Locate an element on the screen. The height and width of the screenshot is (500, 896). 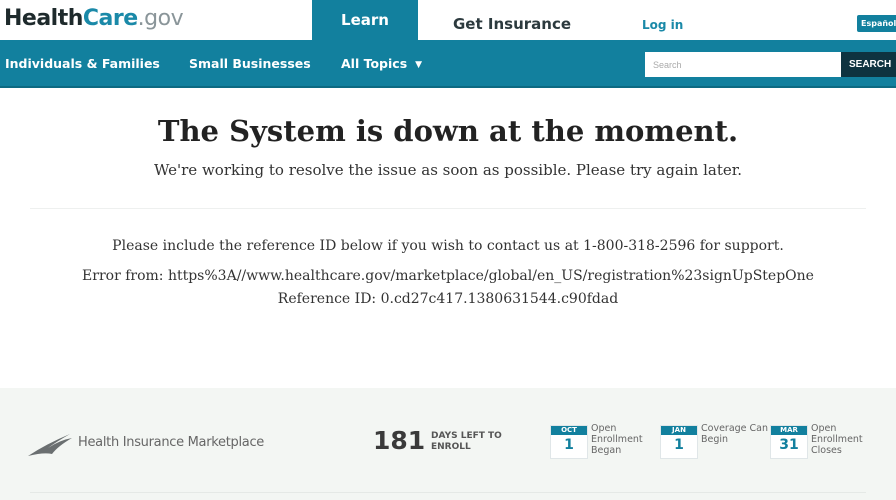
days-left-count: 181 is located at coordinates (399, 440).